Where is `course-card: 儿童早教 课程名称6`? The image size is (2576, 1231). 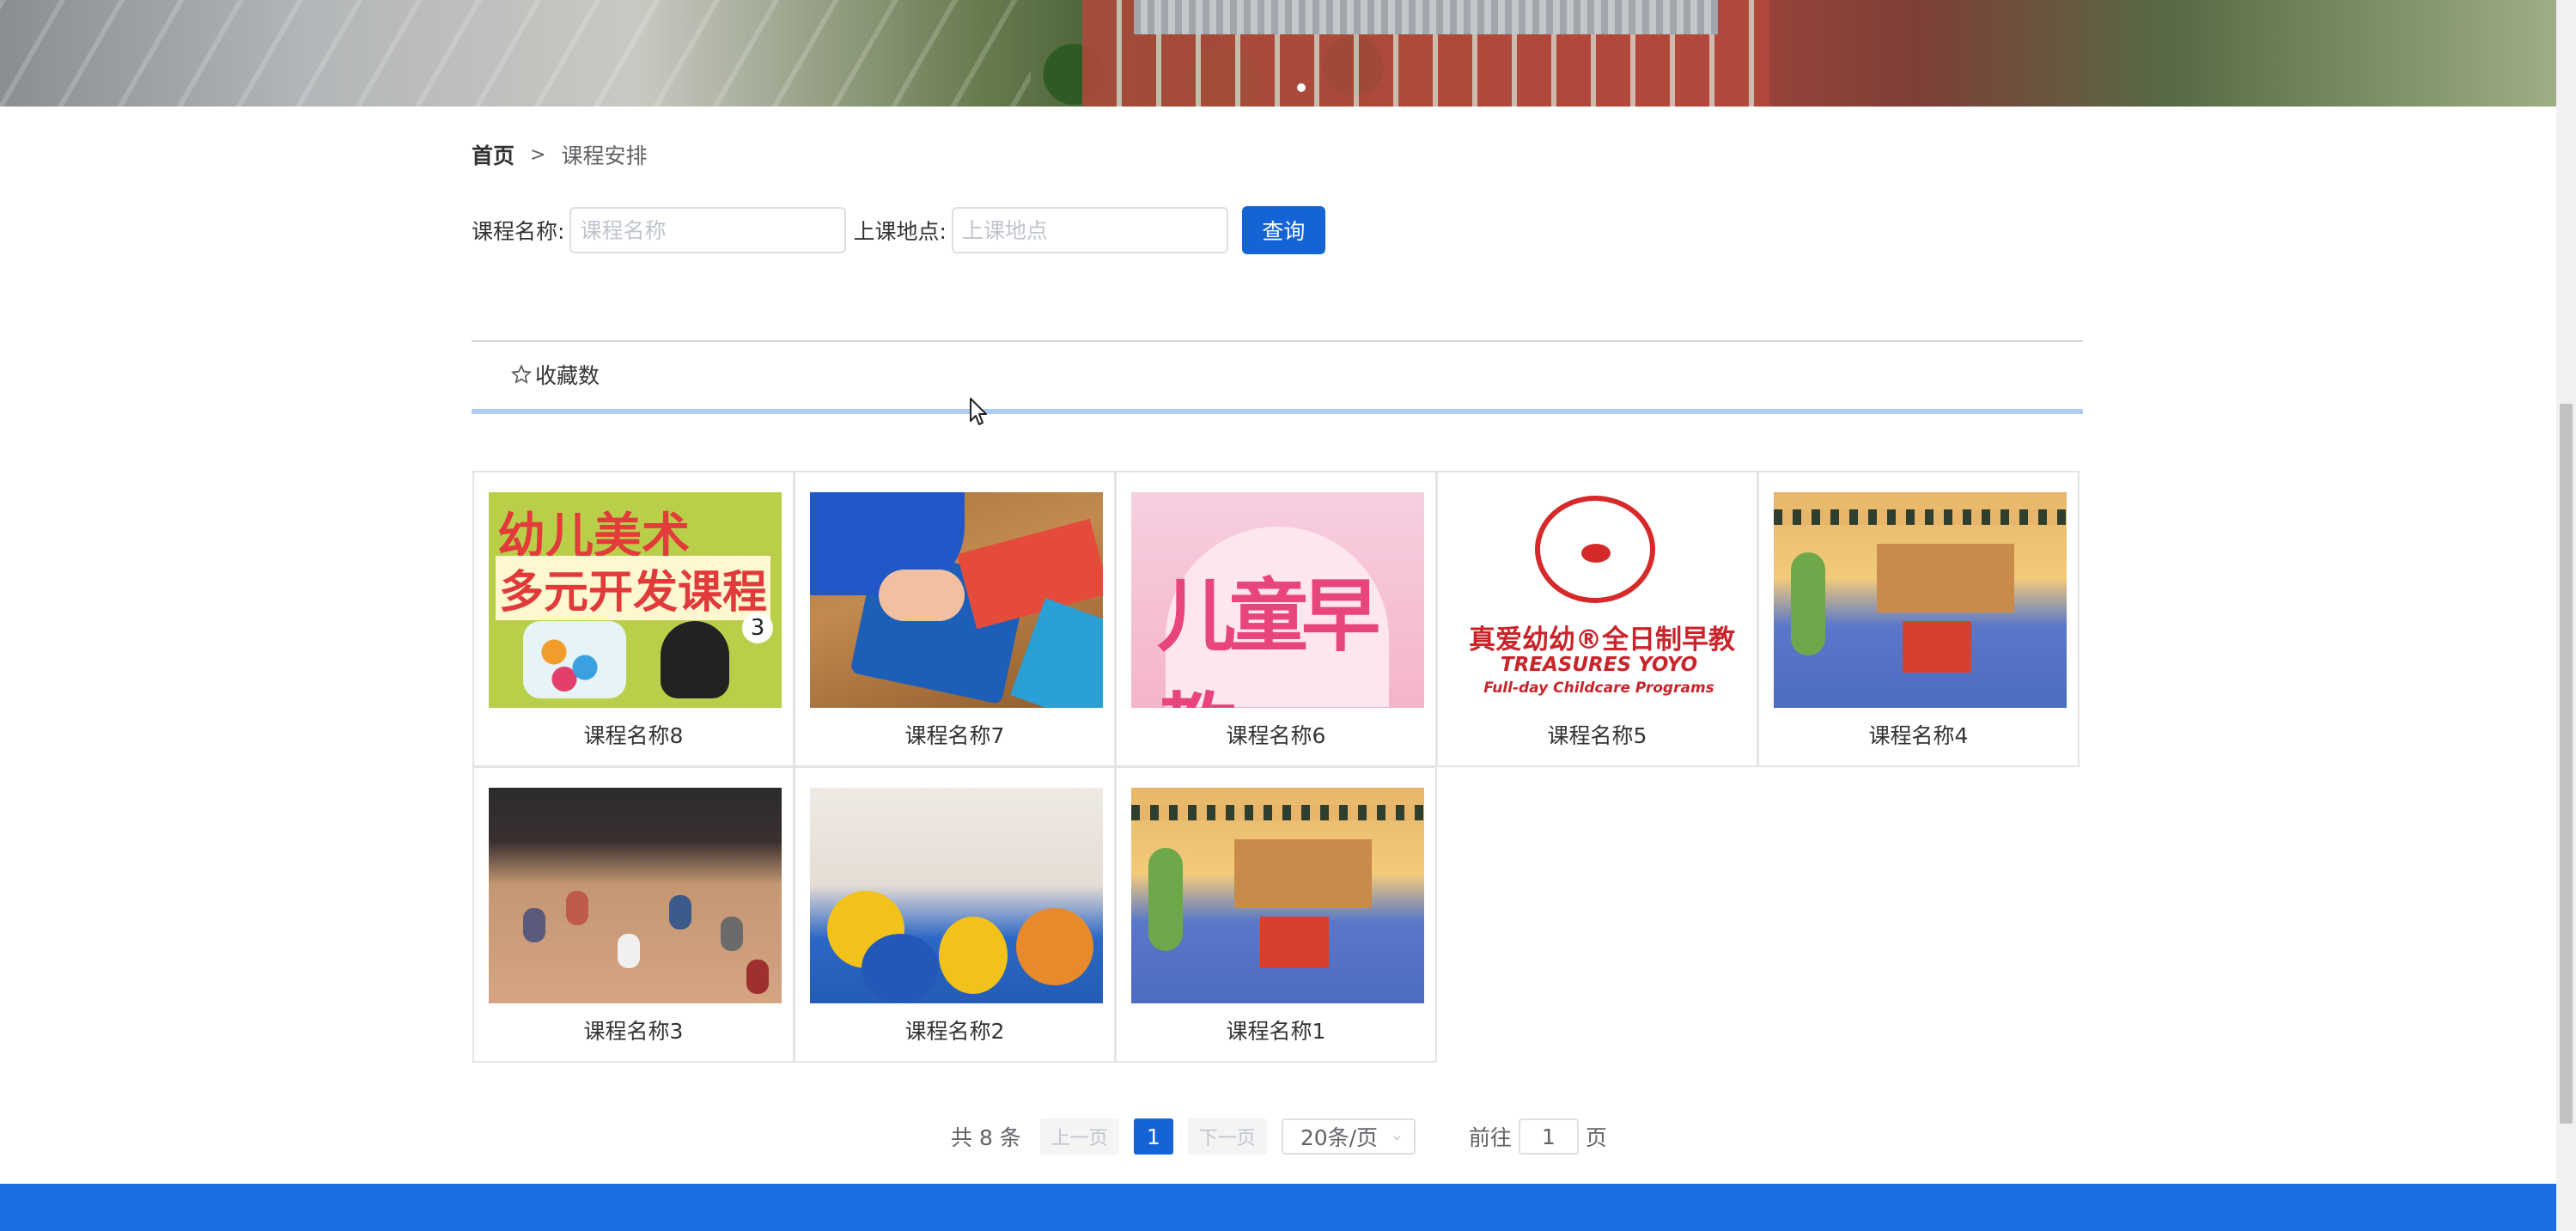
course-card: 儿童早教 课程名称6 is located at coordinates (1276, 619).